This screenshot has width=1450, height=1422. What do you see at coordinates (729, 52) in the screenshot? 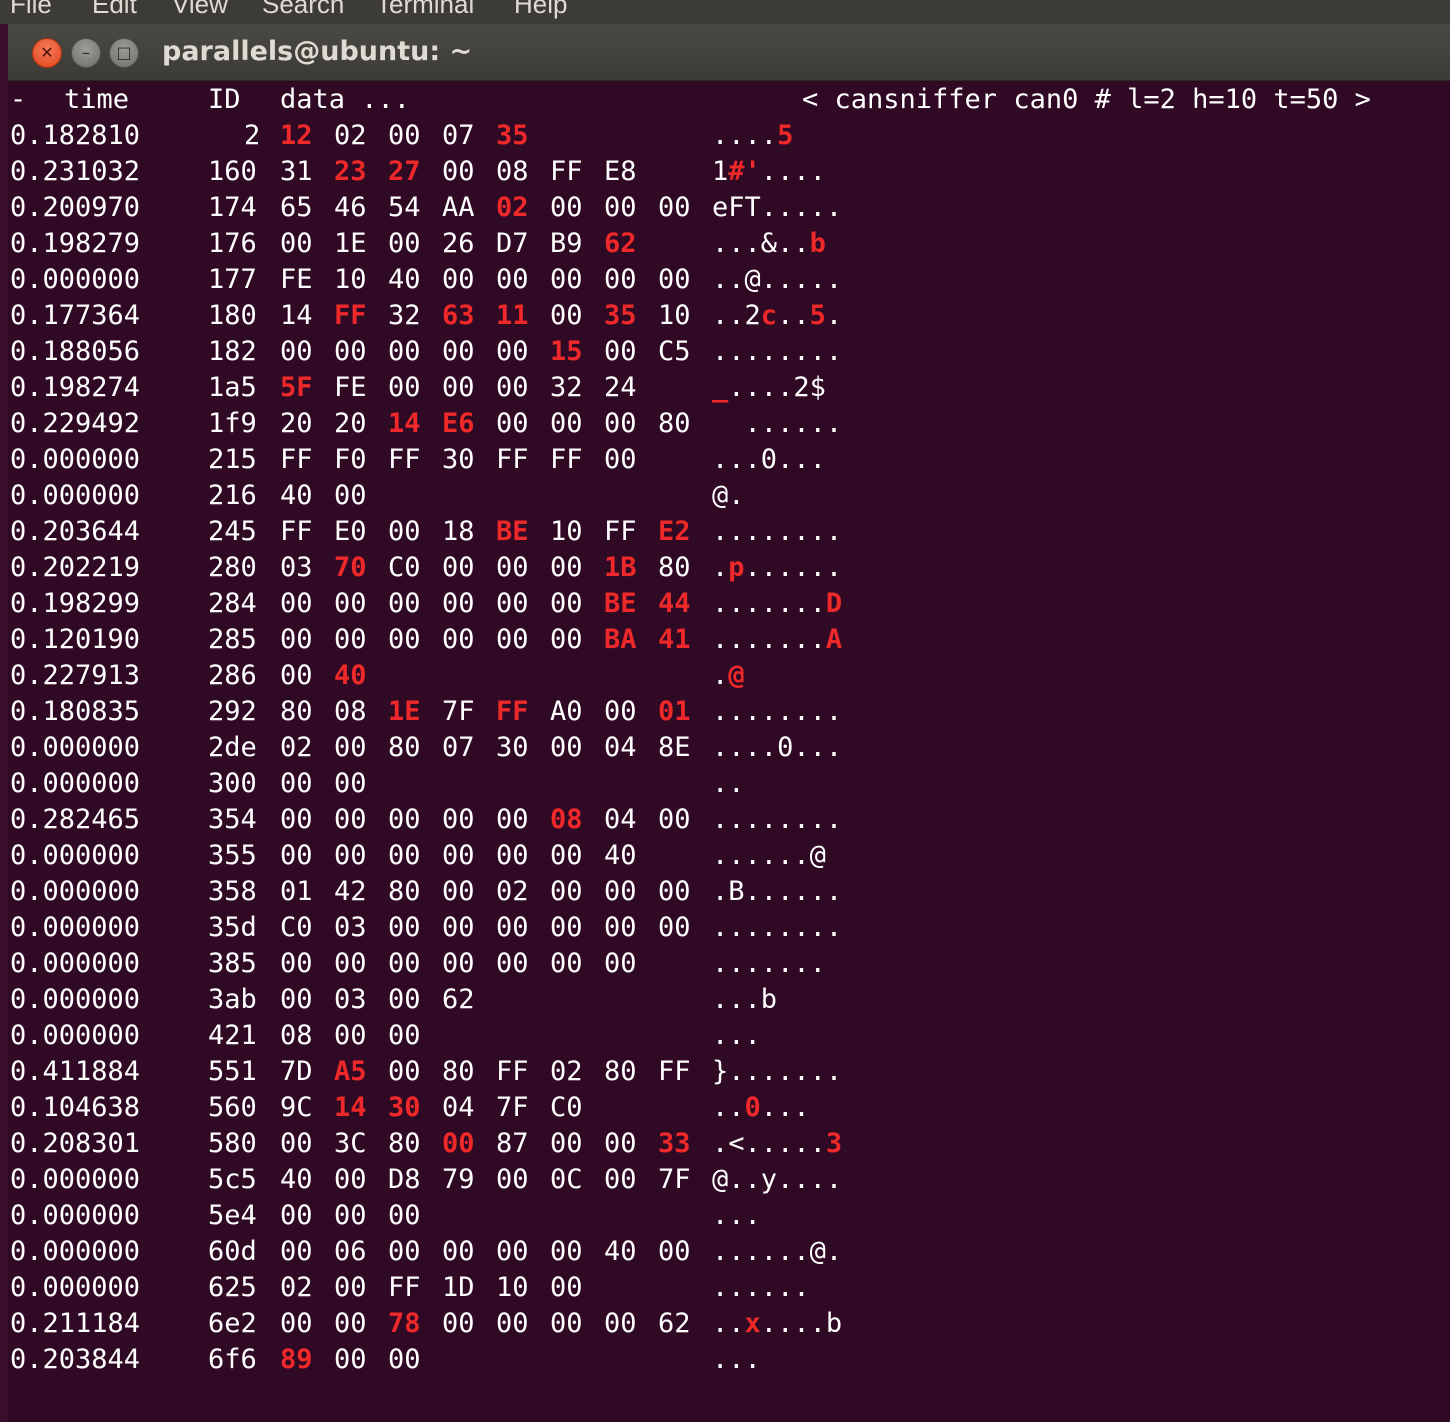
I see `window-titlebar: ✕ – □ parallels@ubuntu: ~` at bounding box center [729, 52].